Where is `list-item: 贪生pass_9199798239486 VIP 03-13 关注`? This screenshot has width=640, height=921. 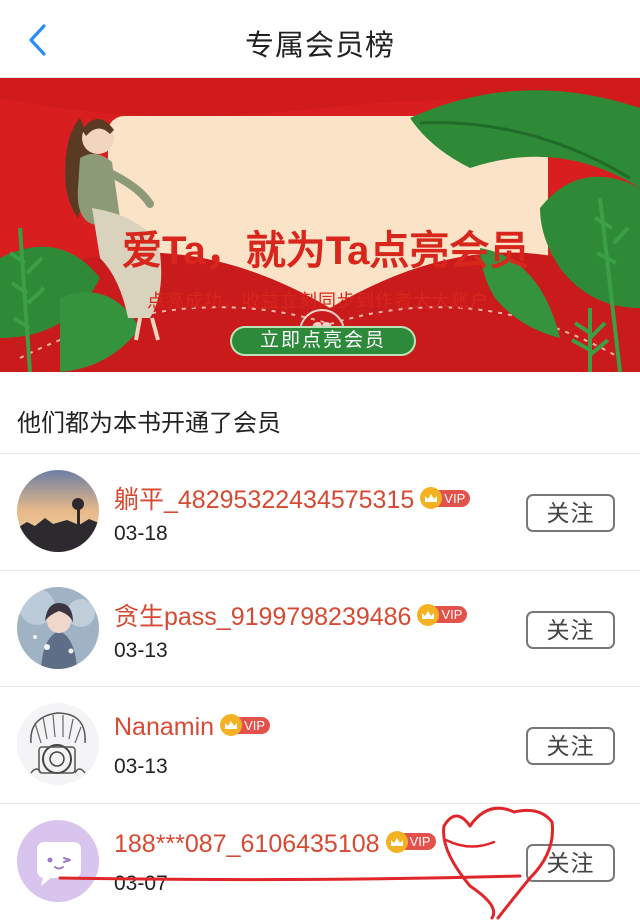
list-item: 贪生pass_9199798239486 VIP 03-13 关注 is located at coordinates (320, 628).